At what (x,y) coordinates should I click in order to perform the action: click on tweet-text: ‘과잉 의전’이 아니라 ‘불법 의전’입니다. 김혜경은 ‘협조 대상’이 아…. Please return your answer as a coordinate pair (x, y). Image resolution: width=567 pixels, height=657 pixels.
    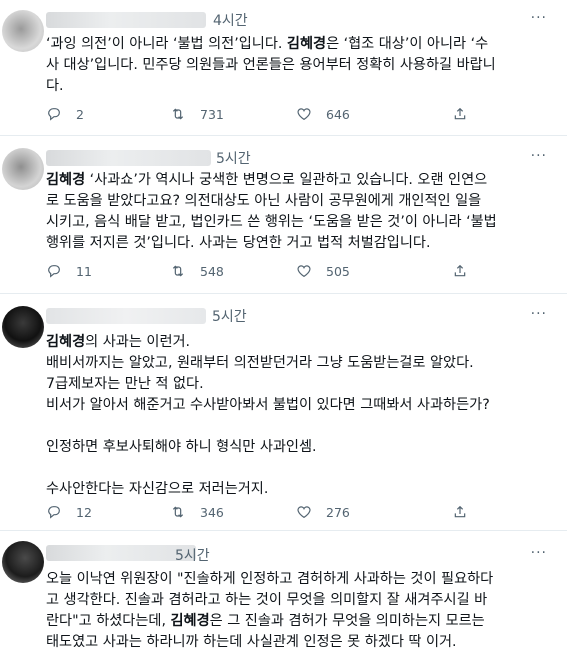
    Looking at the image, I should click on (299, 65).